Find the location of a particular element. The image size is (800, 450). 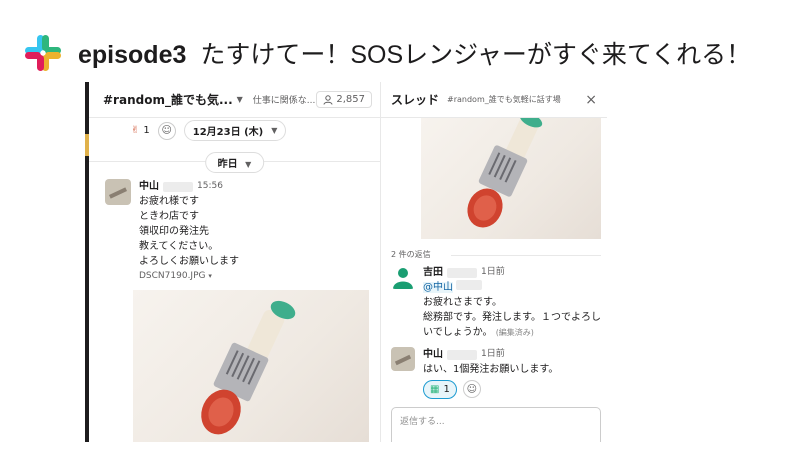

message-line: いでしょうか。 (編集済み) is located at coordinates (512, 332).